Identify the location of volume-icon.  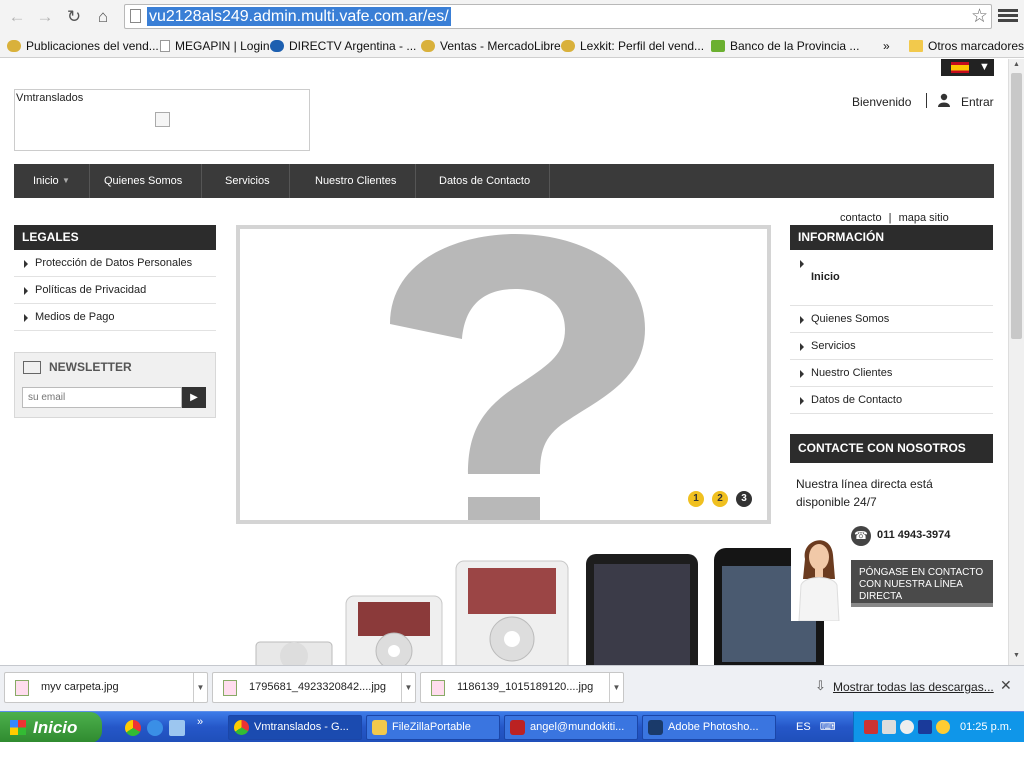
(907, 727).